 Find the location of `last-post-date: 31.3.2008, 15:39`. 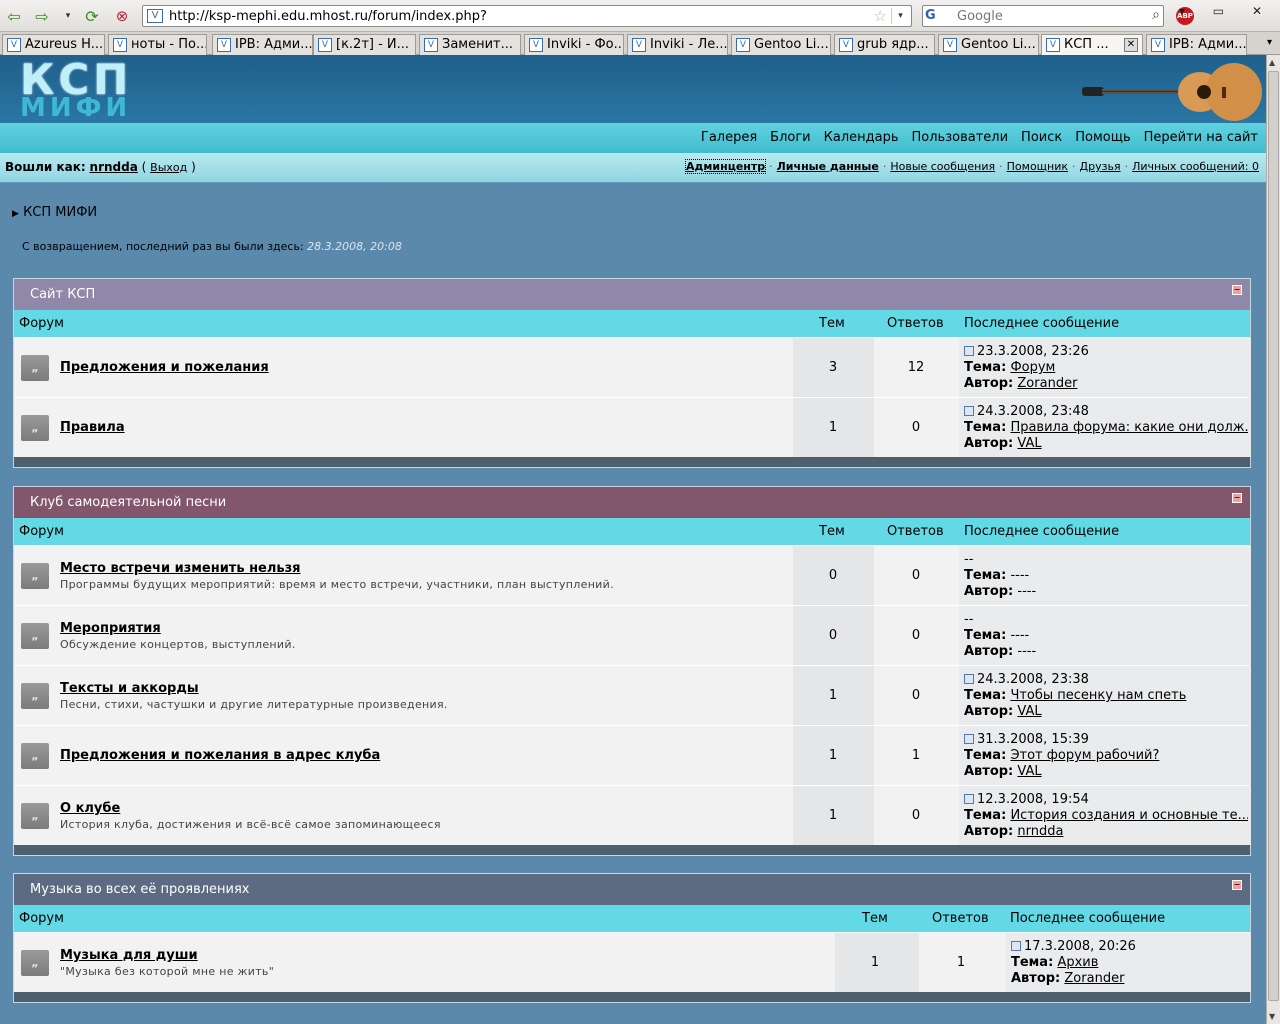

last-post-date: 31.3.2008, 15:39 is located at coordinates (1033, 739).